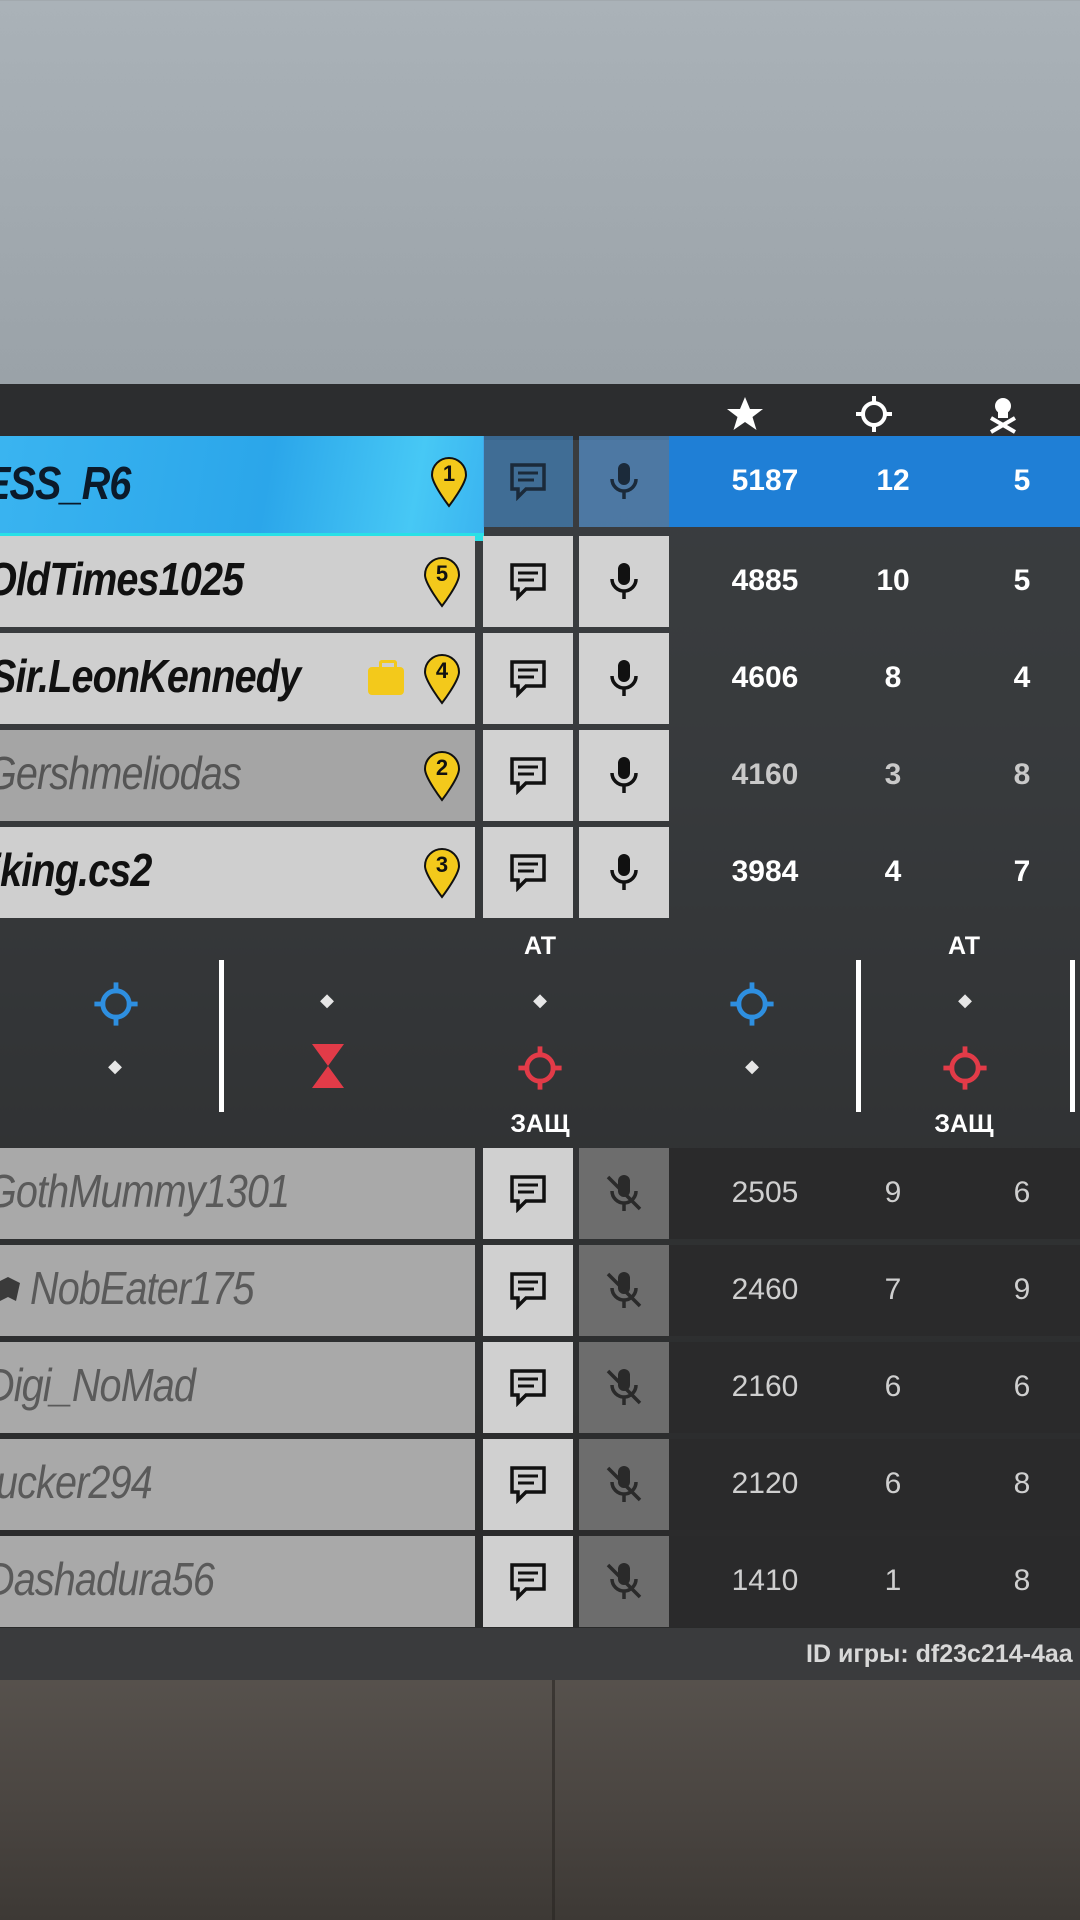 The height and width of the screenshot is (1920, 1080). Describe the element at coordinates (237, 581) in the screenshot. I see `player-name-cell: OldTimes1025 5` at that location.